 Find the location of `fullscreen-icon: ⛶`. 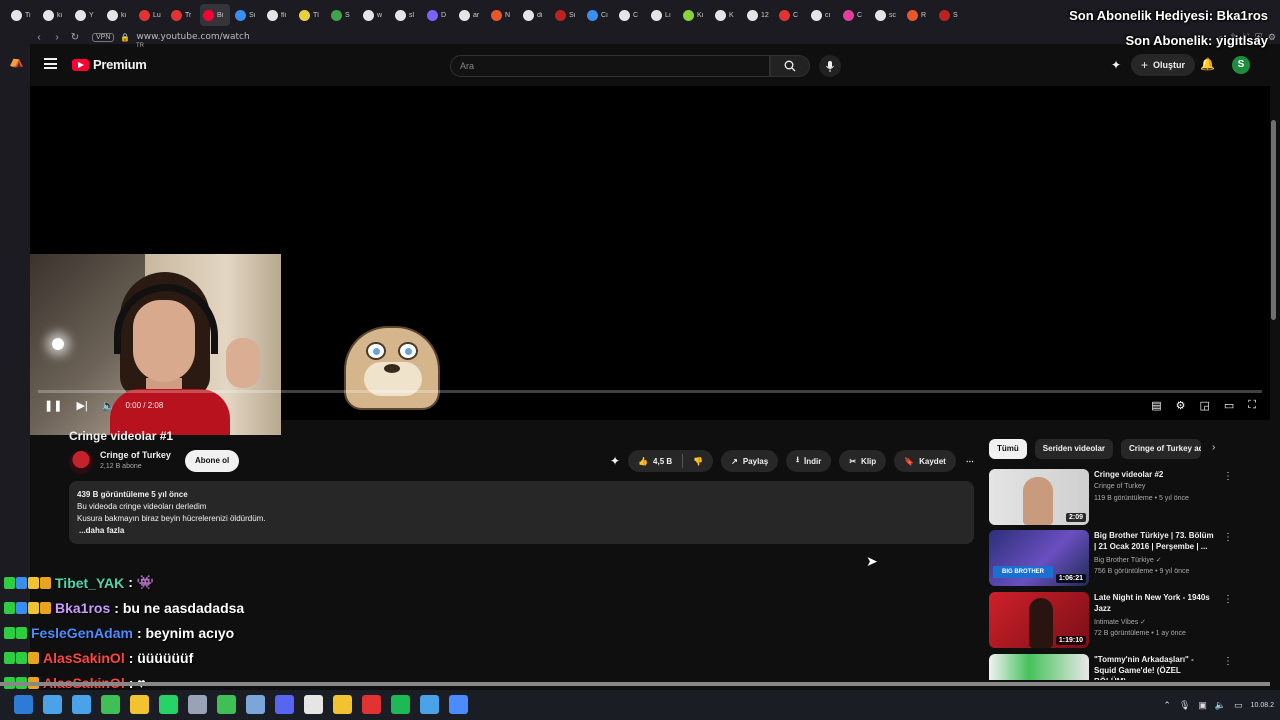

fullscreen-icon: ⛶ is located at coordinates (1252, 405).